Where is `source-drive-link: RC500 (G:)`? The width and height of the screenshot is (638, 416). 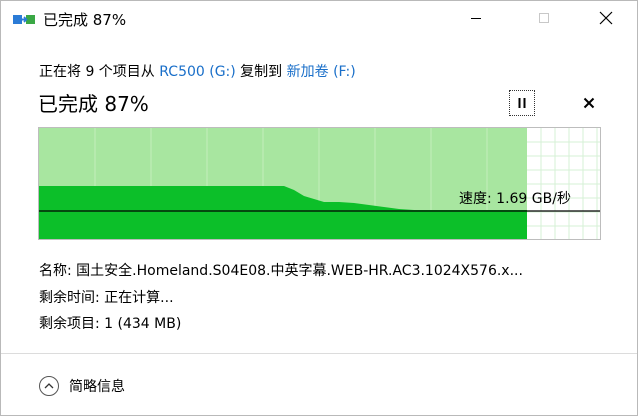
source-drive-link: RC500 (G:) is located at coordinates (197, 72).